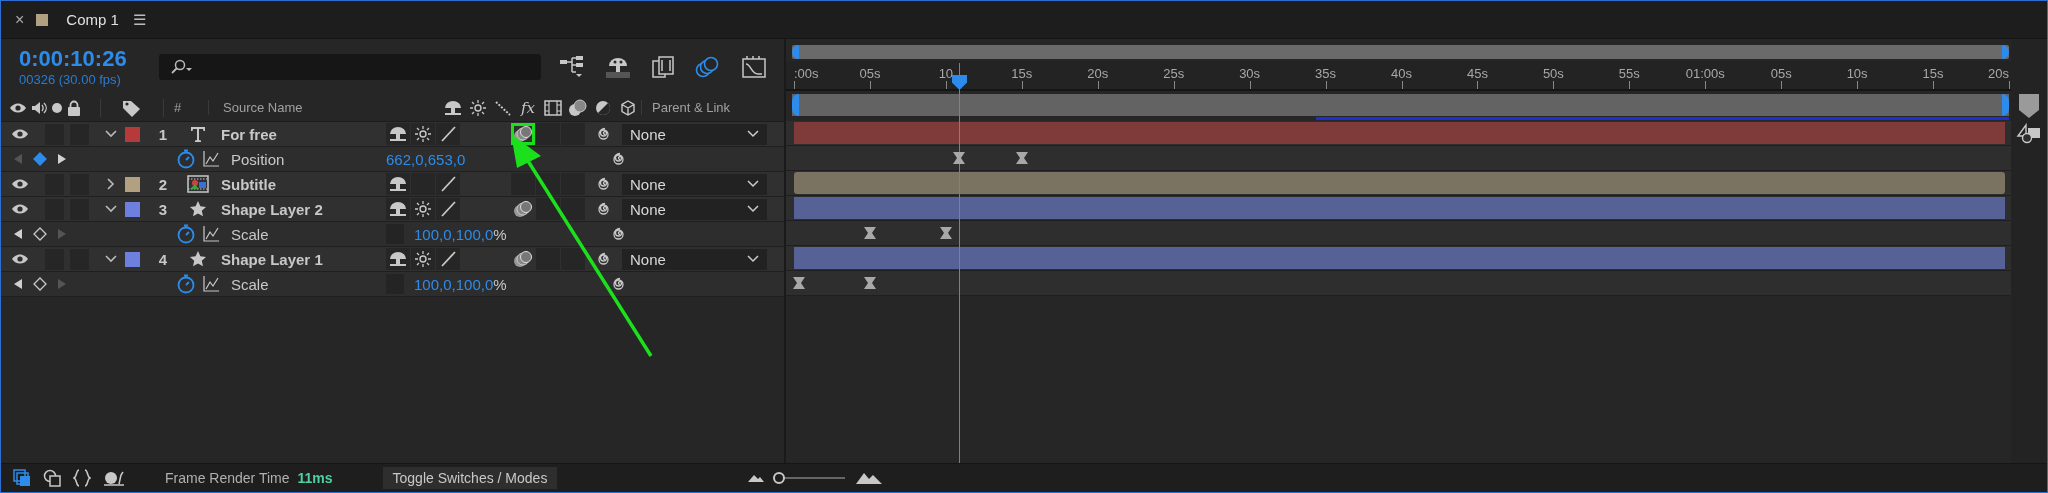 This screenshot has height=493, width=2048. What do you see at coordinates (548, 134) in the screenshot?
I see `adjustment-switch` at bounding box center [548, 134].